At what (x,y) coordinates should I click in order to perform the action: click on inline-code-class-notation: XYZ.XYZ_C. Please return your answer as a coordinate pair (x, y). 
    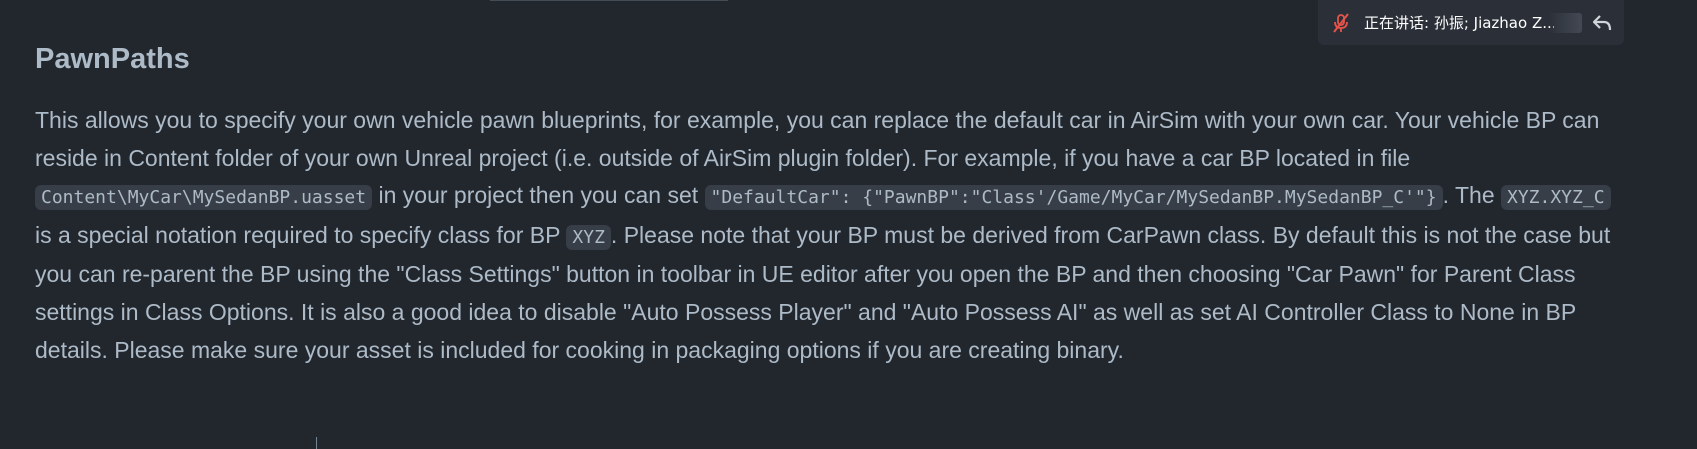
    Looking at the image, I should click on (1556, 198).